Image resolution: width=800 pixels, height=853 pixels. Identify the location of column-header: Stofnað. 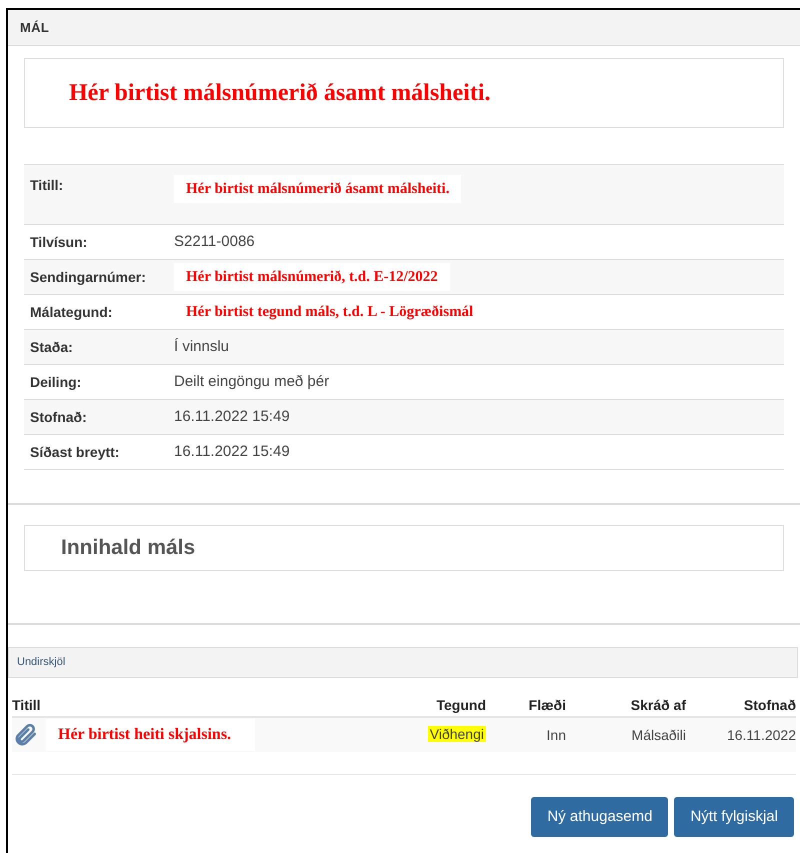
(769, 705).